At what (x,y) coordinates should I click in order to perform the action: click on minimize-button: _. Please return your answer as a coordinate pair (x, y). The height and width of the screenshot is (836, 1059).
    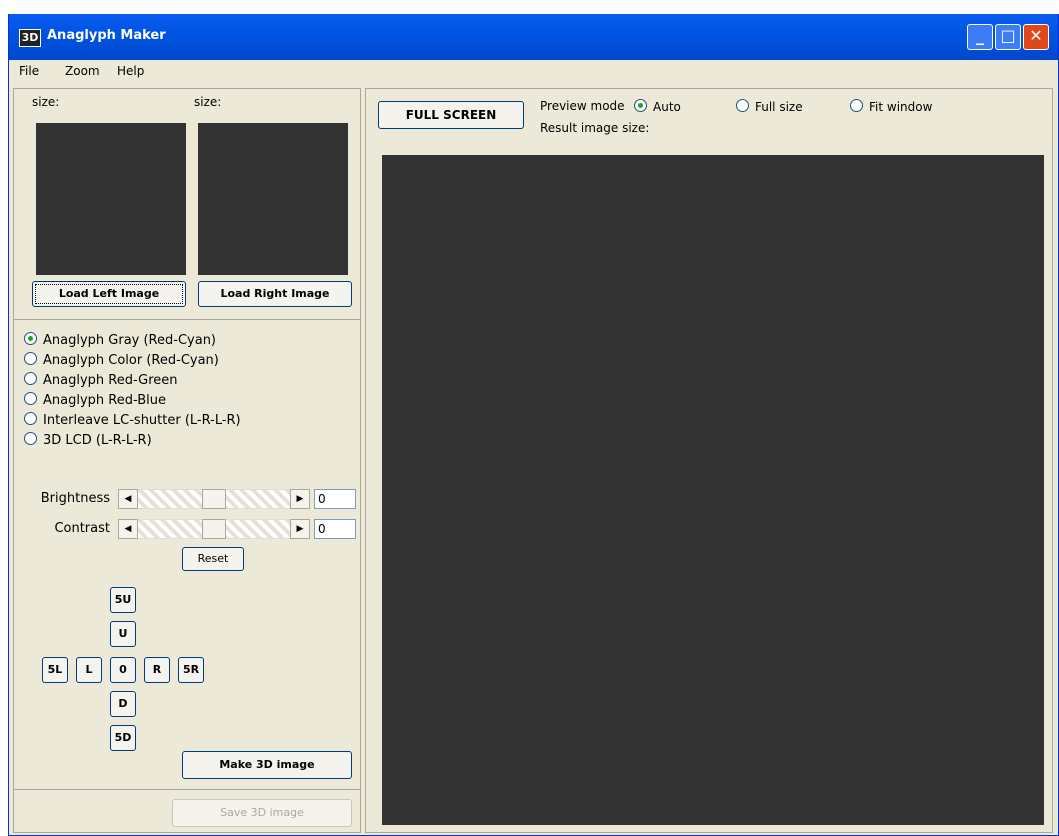
    Looking at the image, I should click on (980, 37).